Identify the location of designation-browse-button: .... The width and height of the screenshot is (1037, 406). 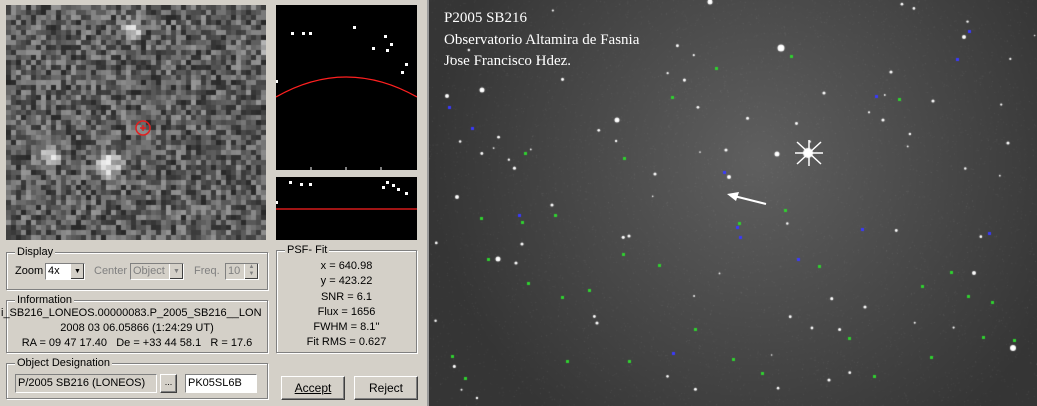
(168, 383).